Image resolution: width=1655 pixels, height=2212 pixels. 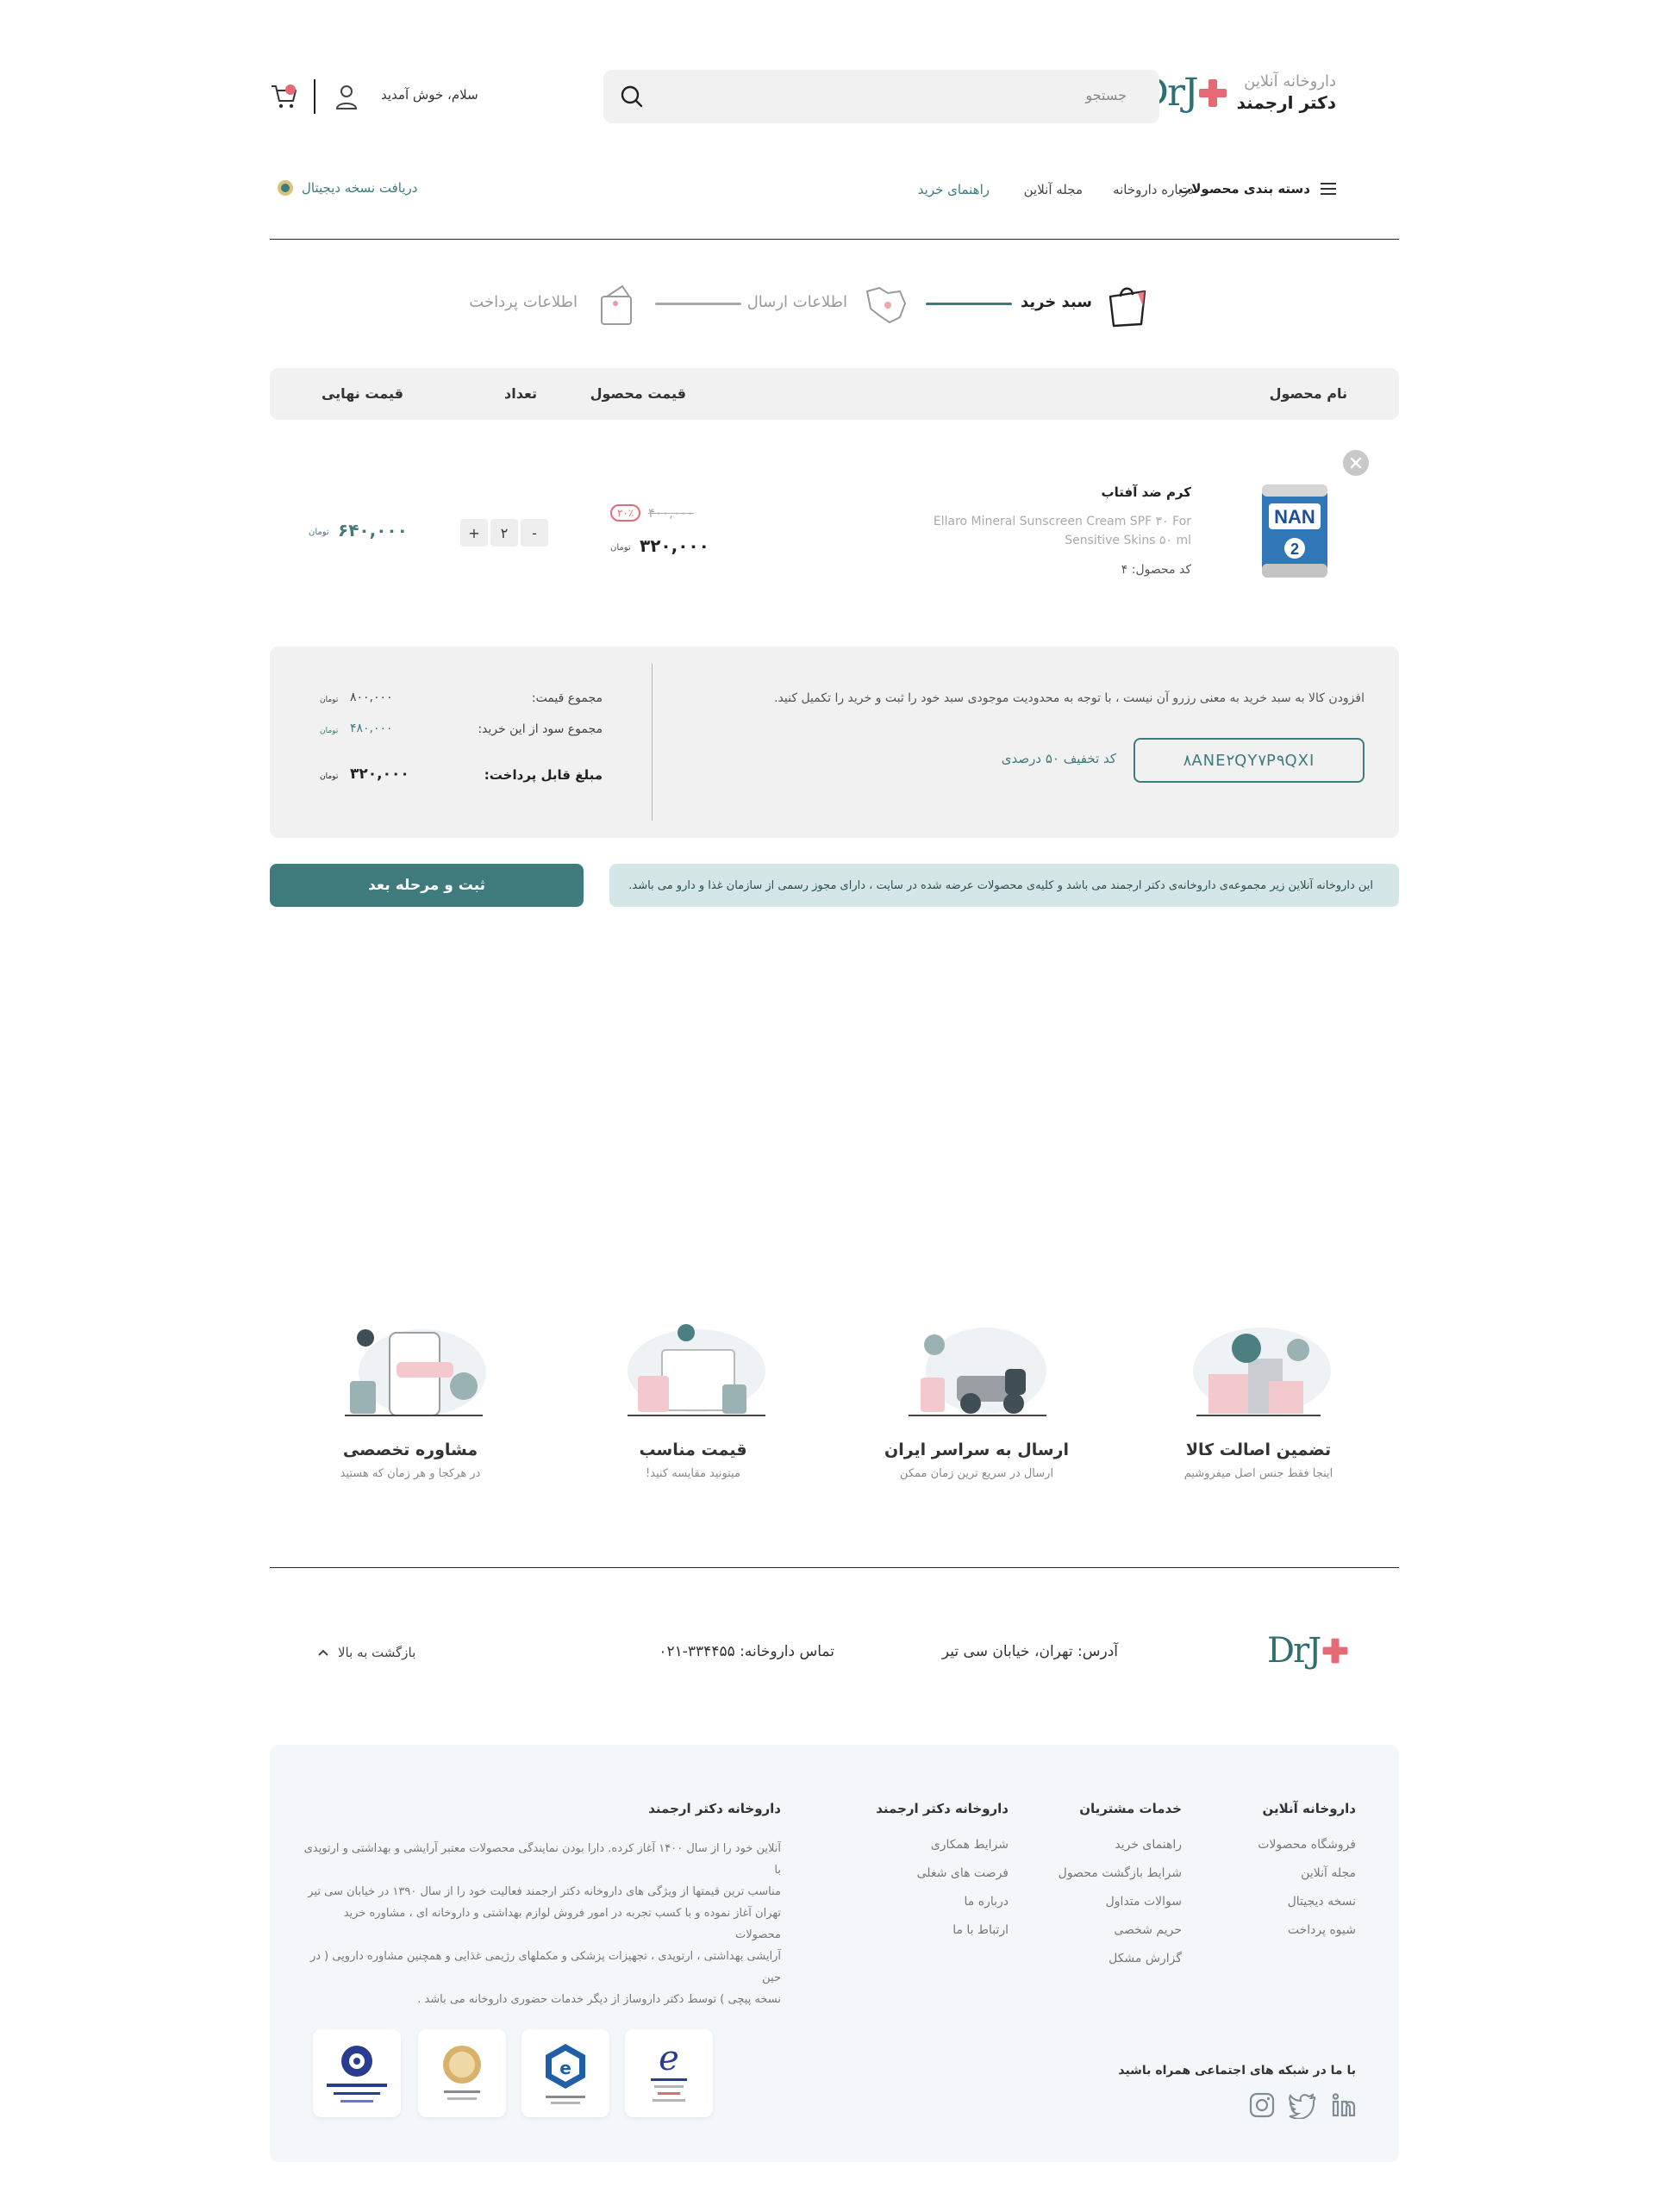 I want to click on submit-next-button: ثبت و مرحله بعد, so click(x=427, y=885).